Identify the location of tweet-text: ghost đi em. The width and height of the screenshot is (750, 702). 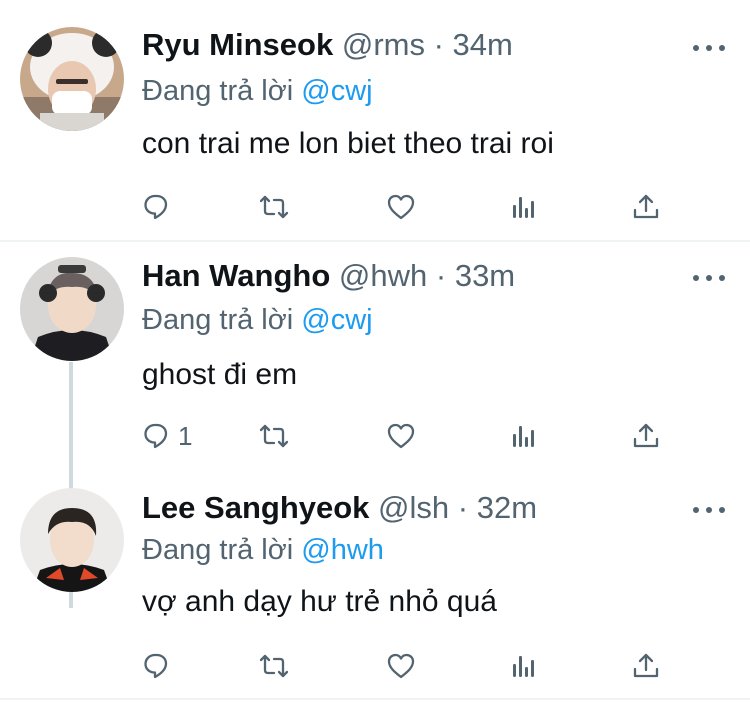
(220, 374).